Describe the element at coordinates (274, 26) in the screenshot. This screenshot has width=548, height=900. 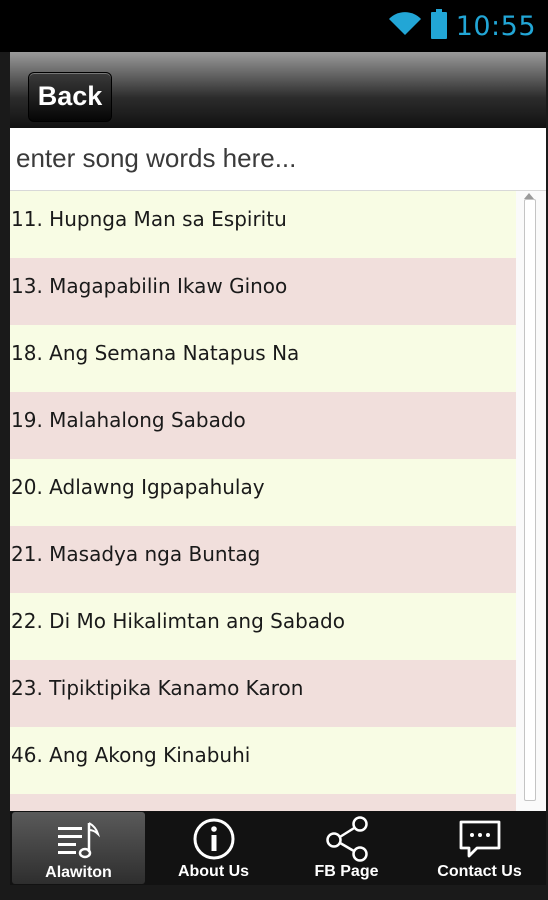
I see `status-bar: 10:55` at that location.